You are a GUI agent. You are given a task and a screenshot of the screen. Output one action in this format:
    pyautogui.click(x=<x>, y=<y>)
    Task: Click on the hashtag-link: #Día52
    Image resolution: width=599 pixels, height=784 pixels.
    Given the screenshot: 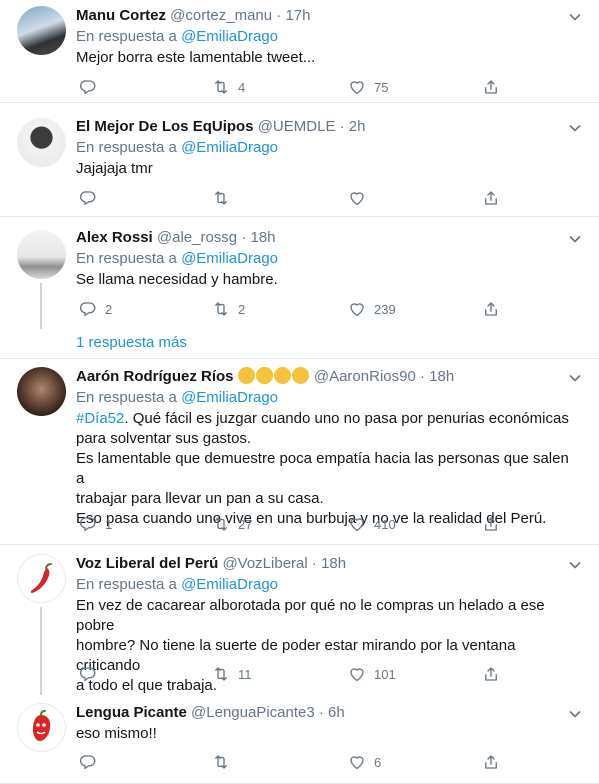 What is the action you would take?
    pyautogui.click(x=100, y=418)
    